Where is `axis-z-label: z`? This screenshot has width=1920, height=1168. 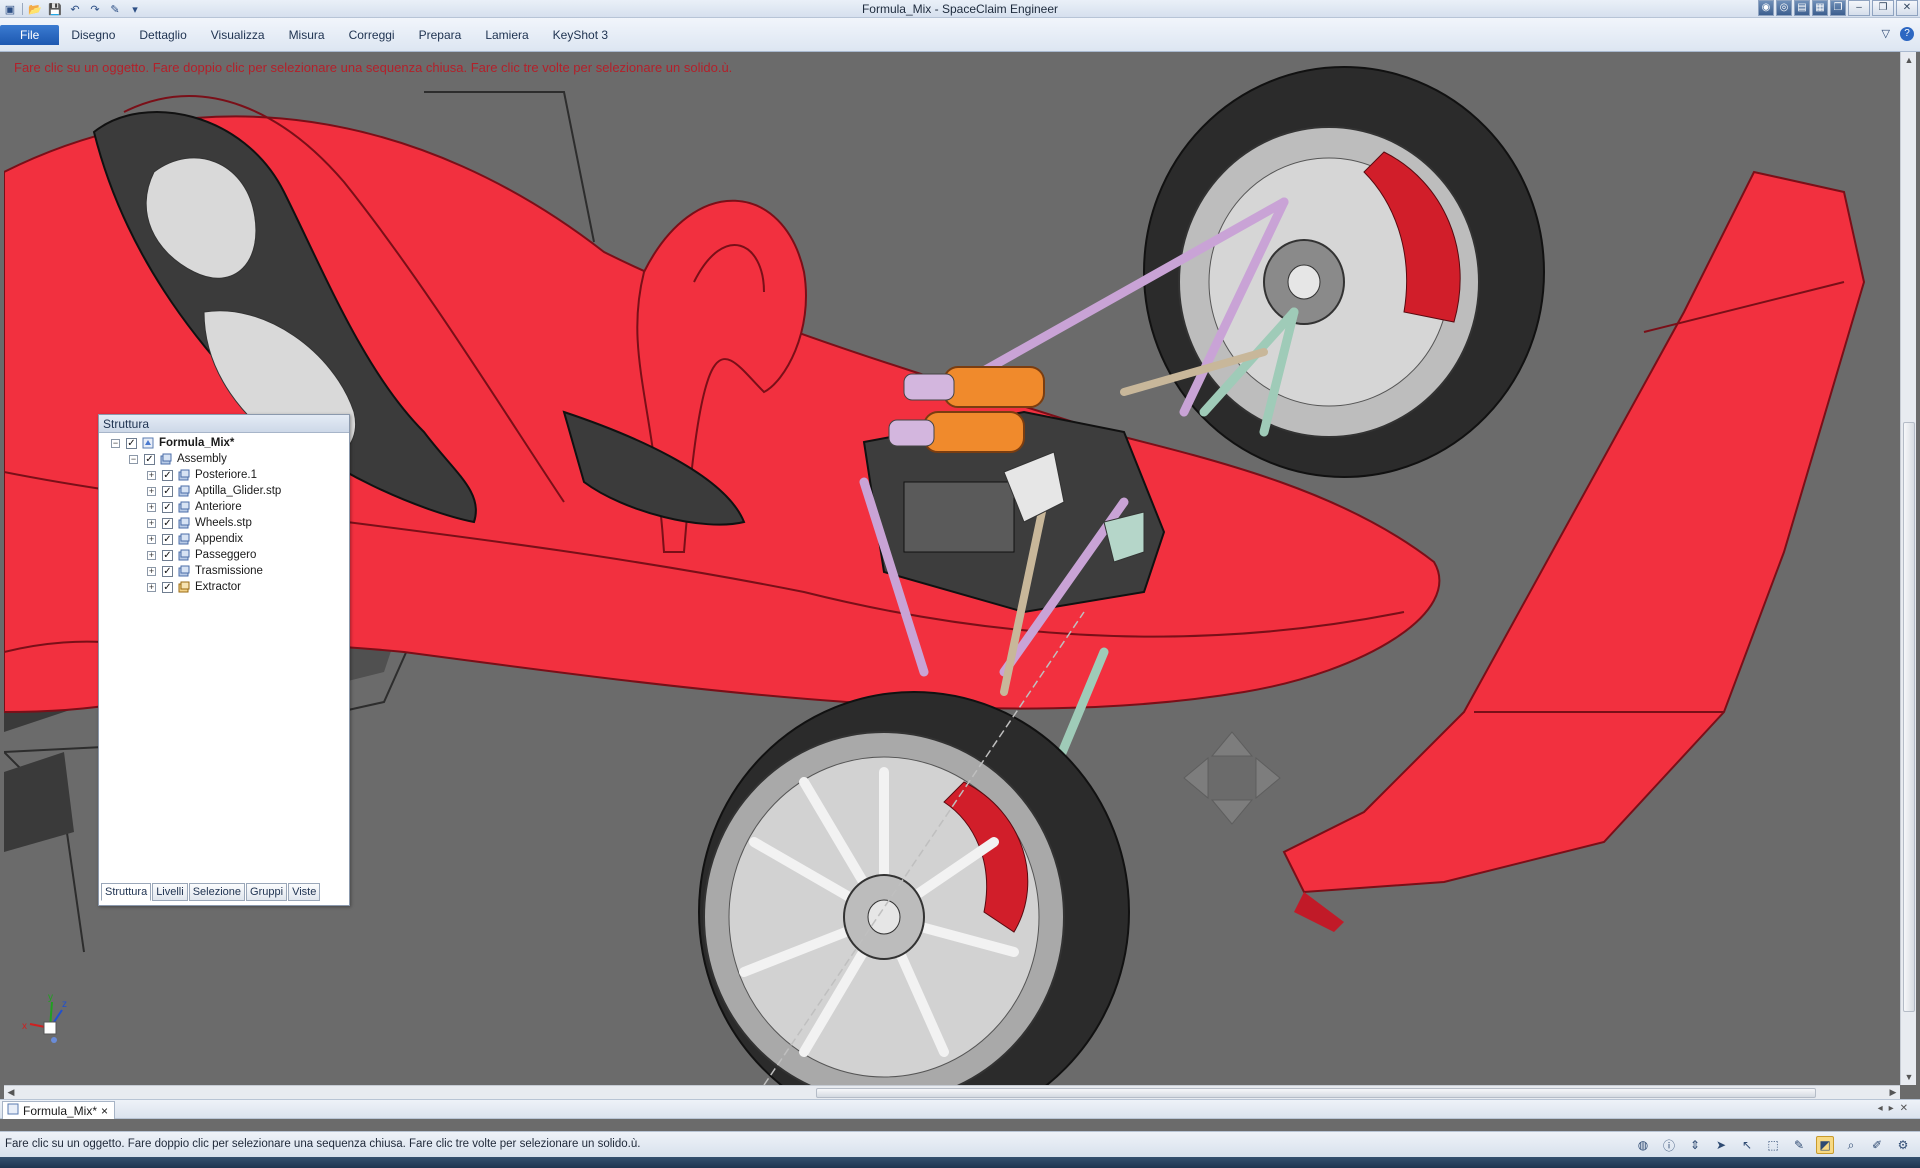
axis-z-label: z is located at coordinates (64, 1004).